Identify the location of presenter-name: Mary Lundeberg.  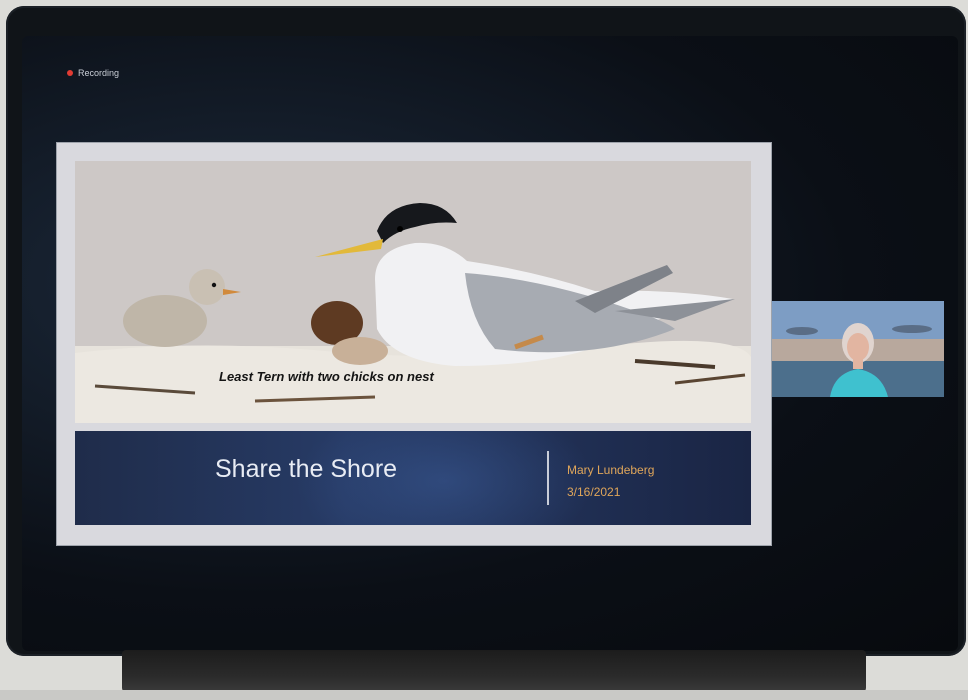
(611, 470).